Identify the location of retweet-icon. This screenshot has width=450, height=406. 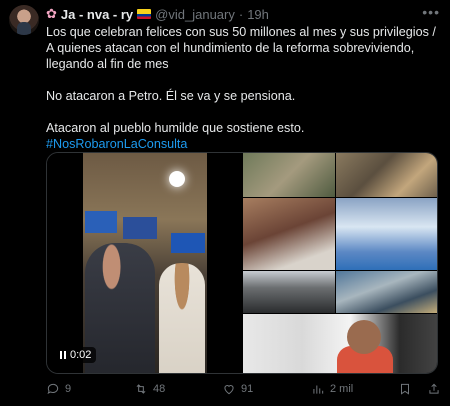
(141, 389).